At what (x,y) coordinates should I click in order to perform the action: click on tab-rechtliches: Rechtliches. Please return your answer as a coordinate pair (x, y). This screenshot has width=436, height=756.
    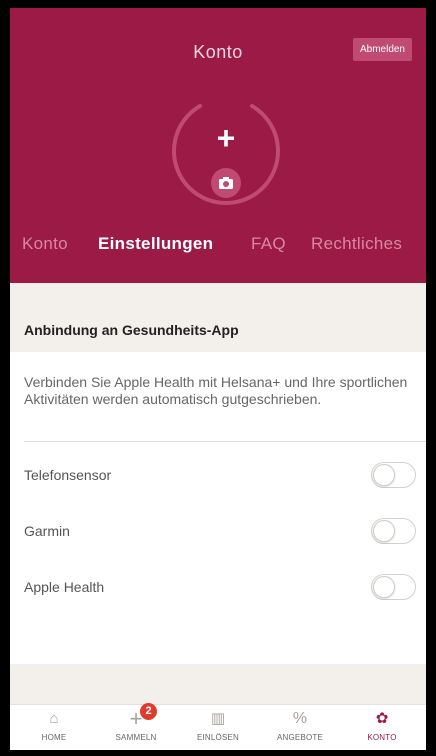
    Looking at the image, I should click on (356, 244).